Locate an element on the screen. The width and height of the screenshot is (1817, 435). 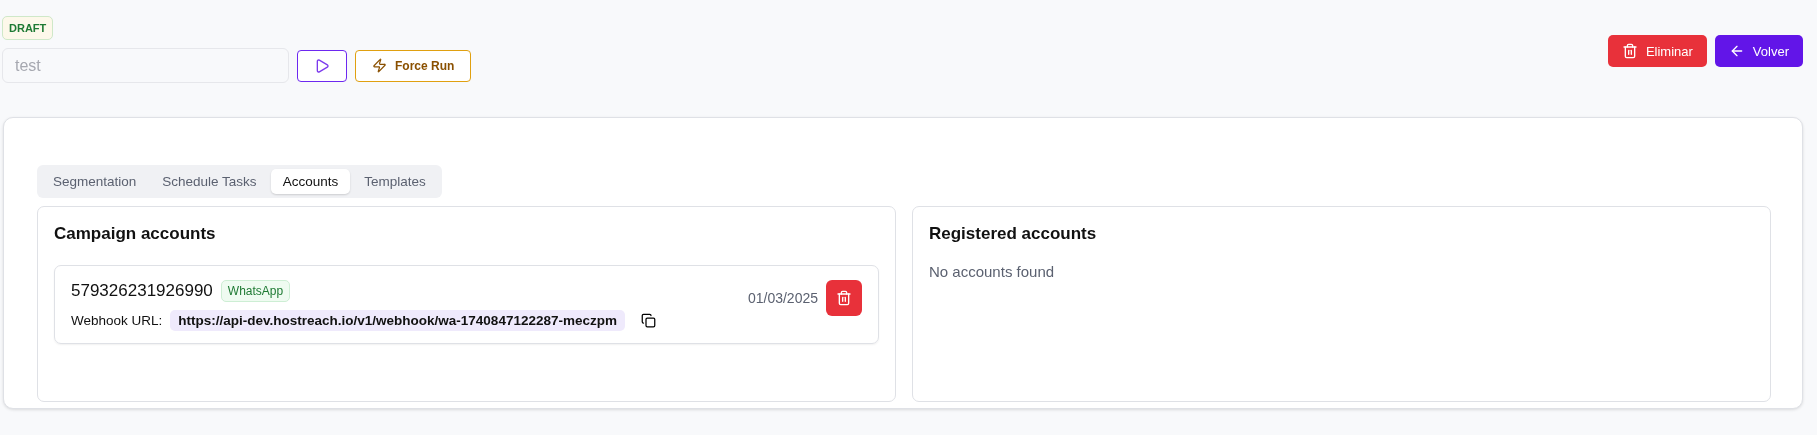
channel-tag: WhatsApp is located at coordinates (255, 291).